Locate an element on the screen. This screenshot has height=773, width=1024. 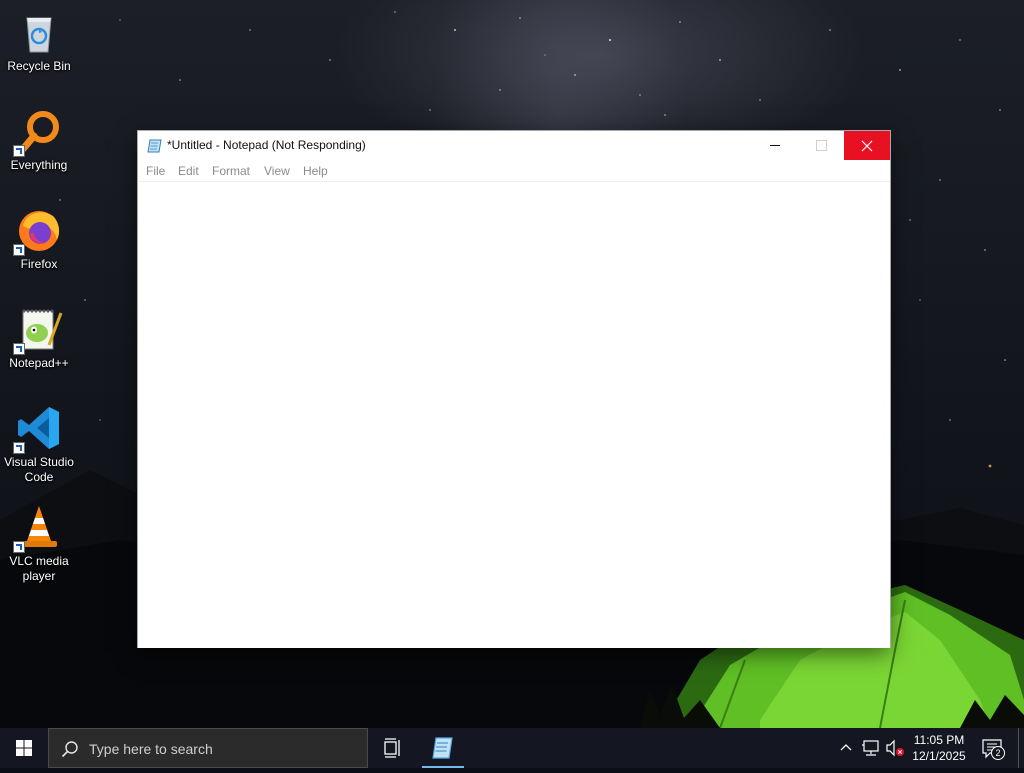
everything-search-icon is located at coordinates (38, 132).